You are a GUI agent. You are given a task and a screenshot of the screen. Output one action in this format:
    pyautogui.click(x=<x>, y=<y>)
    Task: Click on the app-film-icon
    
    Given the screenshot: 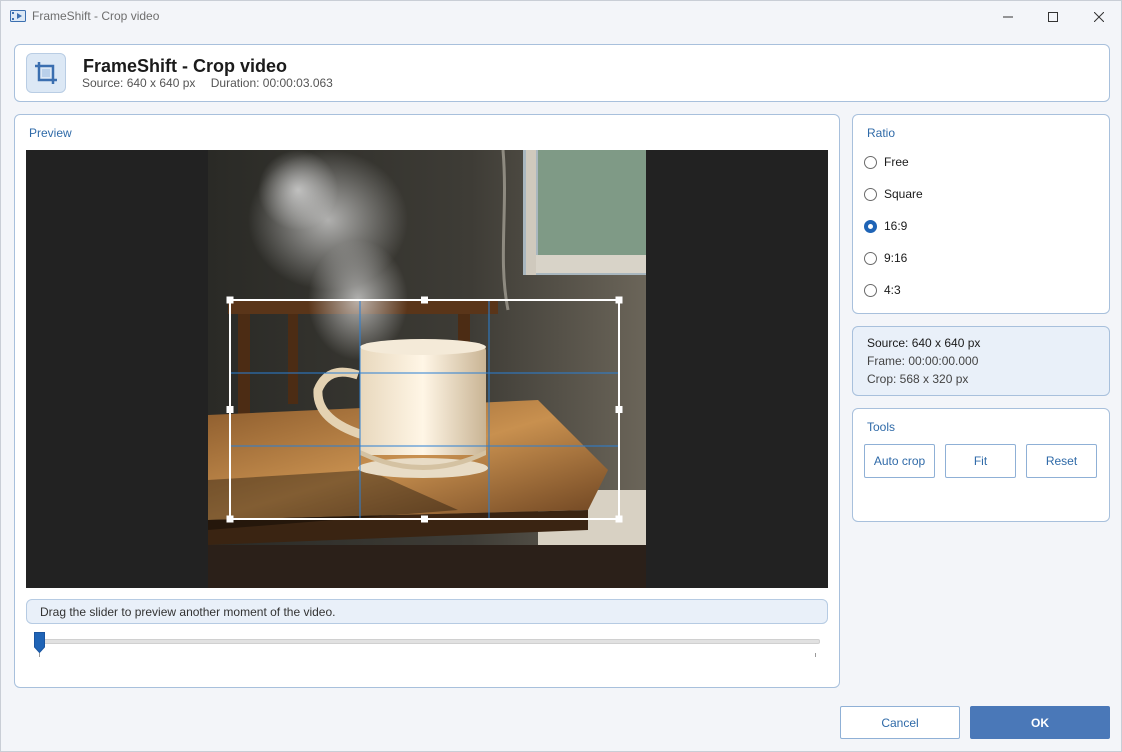 What is the action you would take?
    pyautogui.click(x=18, y=16)
    